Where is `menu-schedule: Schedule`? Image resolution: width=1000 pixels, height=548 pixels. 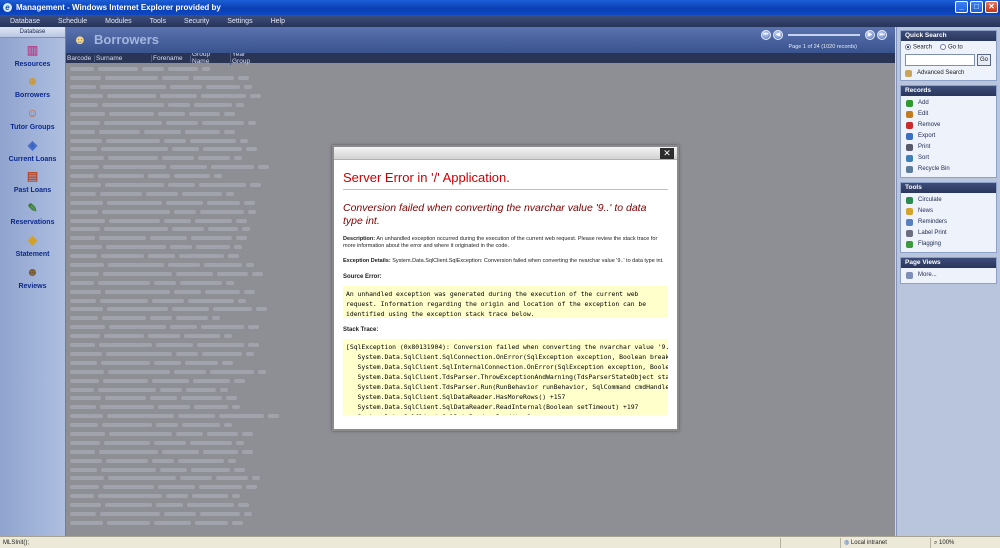
menu-schedule: Schedule is located at coordinates (72, 21).